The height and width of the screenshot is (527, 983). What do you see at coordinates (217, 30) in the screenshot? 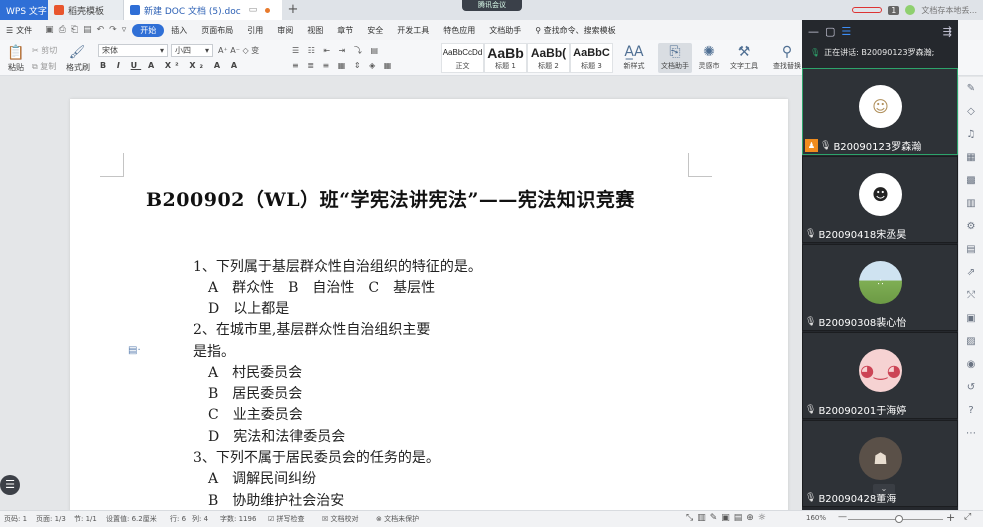
I see `menu-tab-layout: 页面布局` at bounding box center [217, 30].